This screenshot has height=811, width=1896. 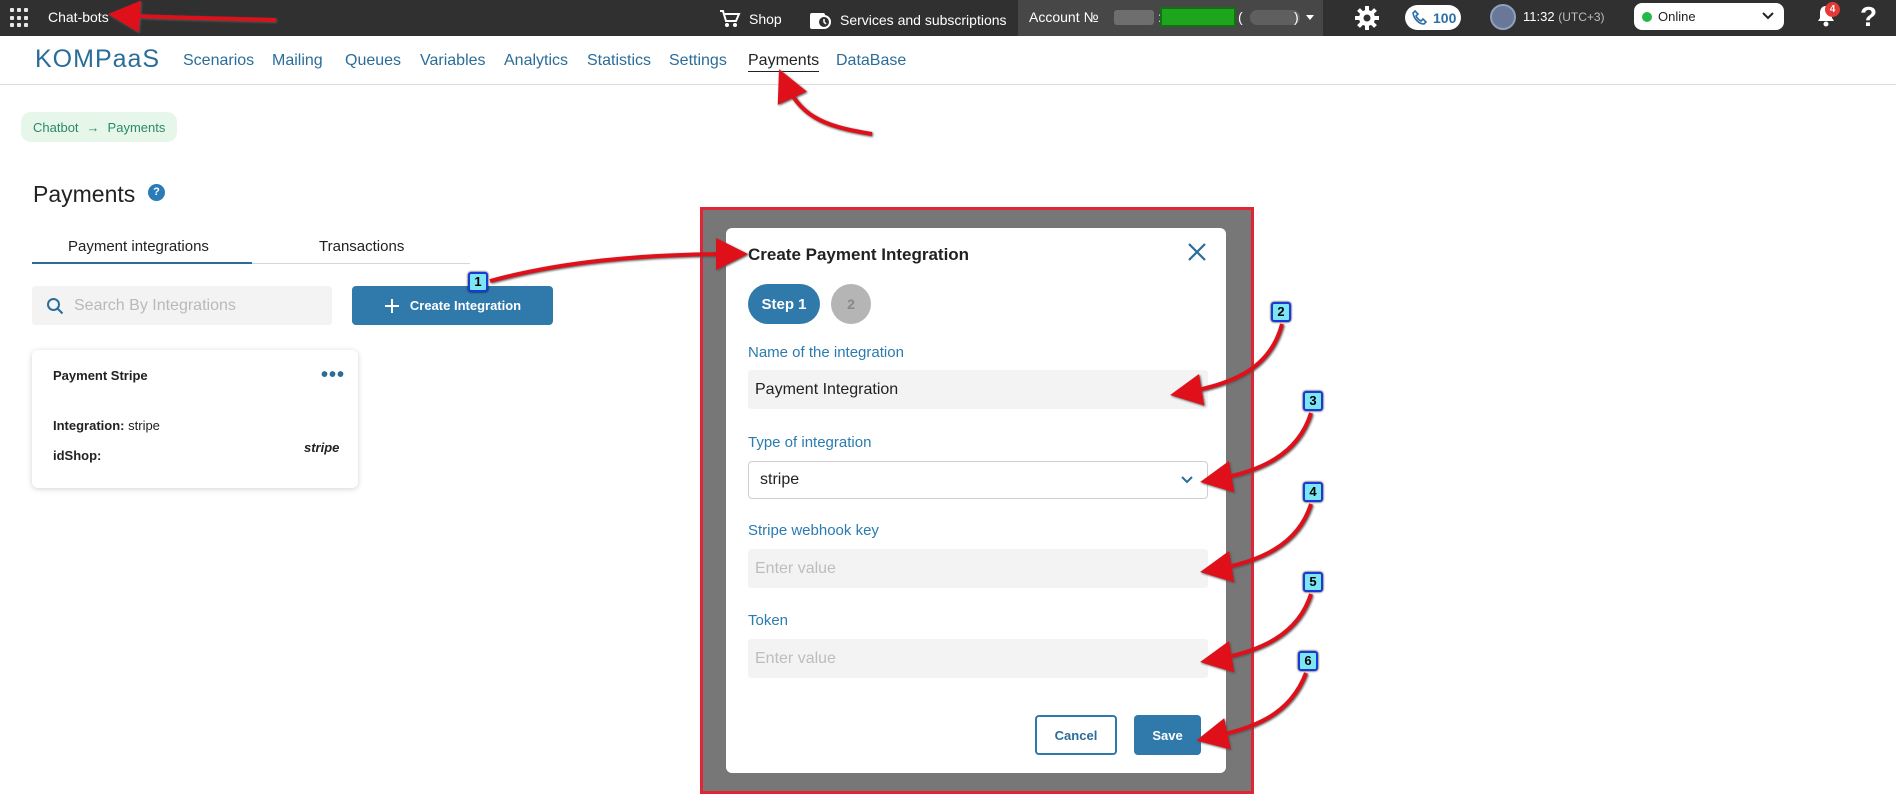 I want to click on create-integration-button: Create Integration, so click(x=452, y=305).